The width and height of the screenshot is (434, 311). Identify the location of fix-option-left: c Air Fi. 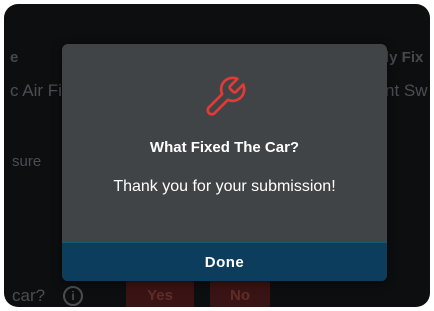
(36, 90).